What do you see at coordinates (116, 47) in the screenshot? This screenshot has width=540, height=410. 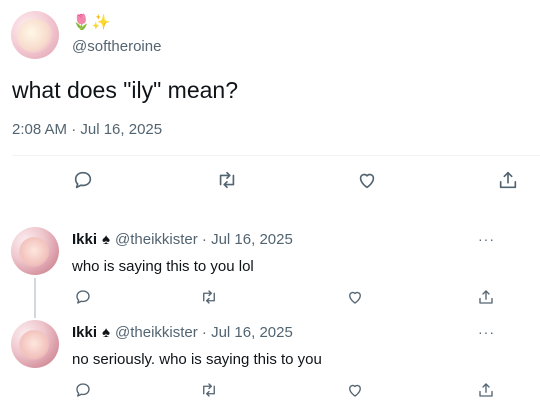 I see `author-handle: @softheroine` at bounding box center [116, 47].